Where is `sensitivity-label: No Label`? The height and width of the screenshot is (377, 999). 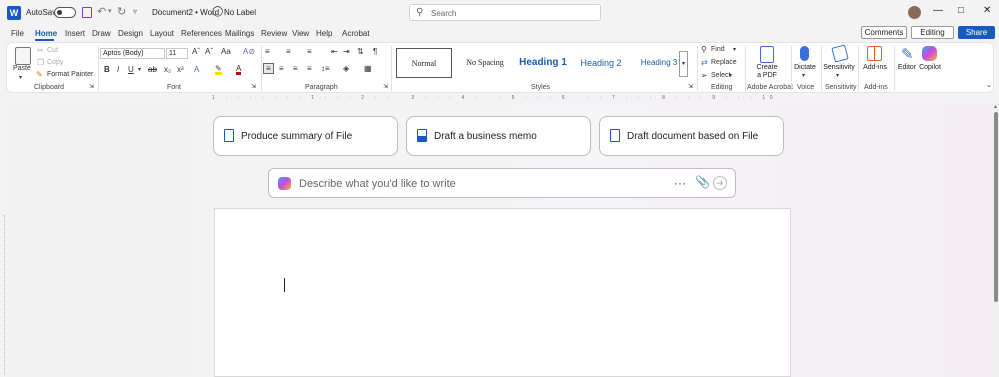 sensitivity-label: No Label is located at coordinates (240, 12).